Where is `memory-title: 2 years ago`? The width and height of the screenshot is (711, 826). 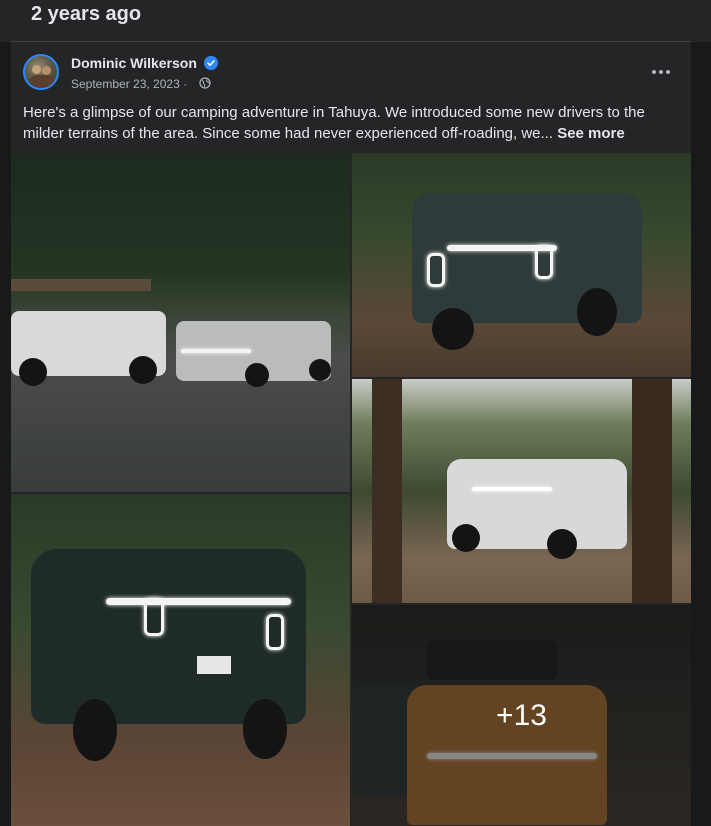 memory-title: 2 years ago is located at coordinates (86, 14).